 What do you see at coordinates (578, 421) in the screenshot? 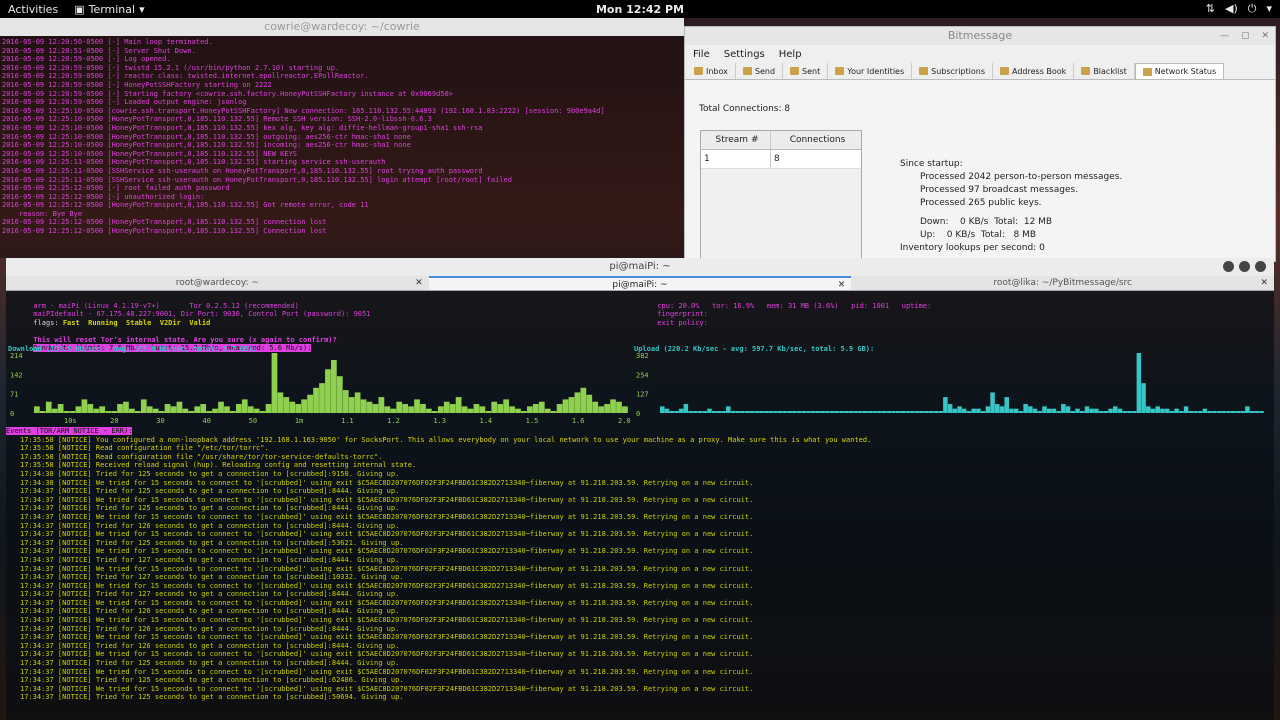
I see `x-tick-label: 1.6` at bounding box center [578, 421].